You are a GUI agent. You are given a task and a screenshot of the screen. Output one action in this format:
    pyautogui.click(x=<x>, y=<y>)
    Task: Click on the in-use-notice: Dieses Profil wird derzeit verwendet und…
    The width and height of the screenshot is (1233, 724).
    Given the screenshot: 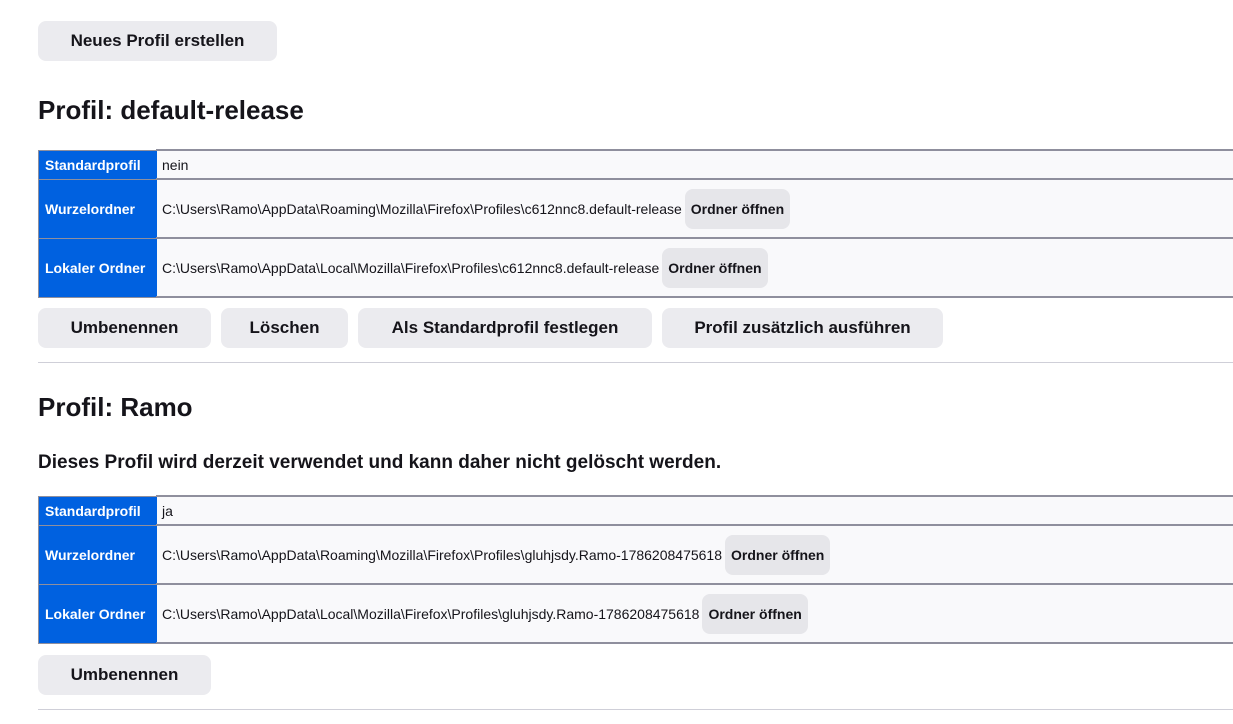 What is the action you would take?
    pyautogui.click(x=380, y=462)
    